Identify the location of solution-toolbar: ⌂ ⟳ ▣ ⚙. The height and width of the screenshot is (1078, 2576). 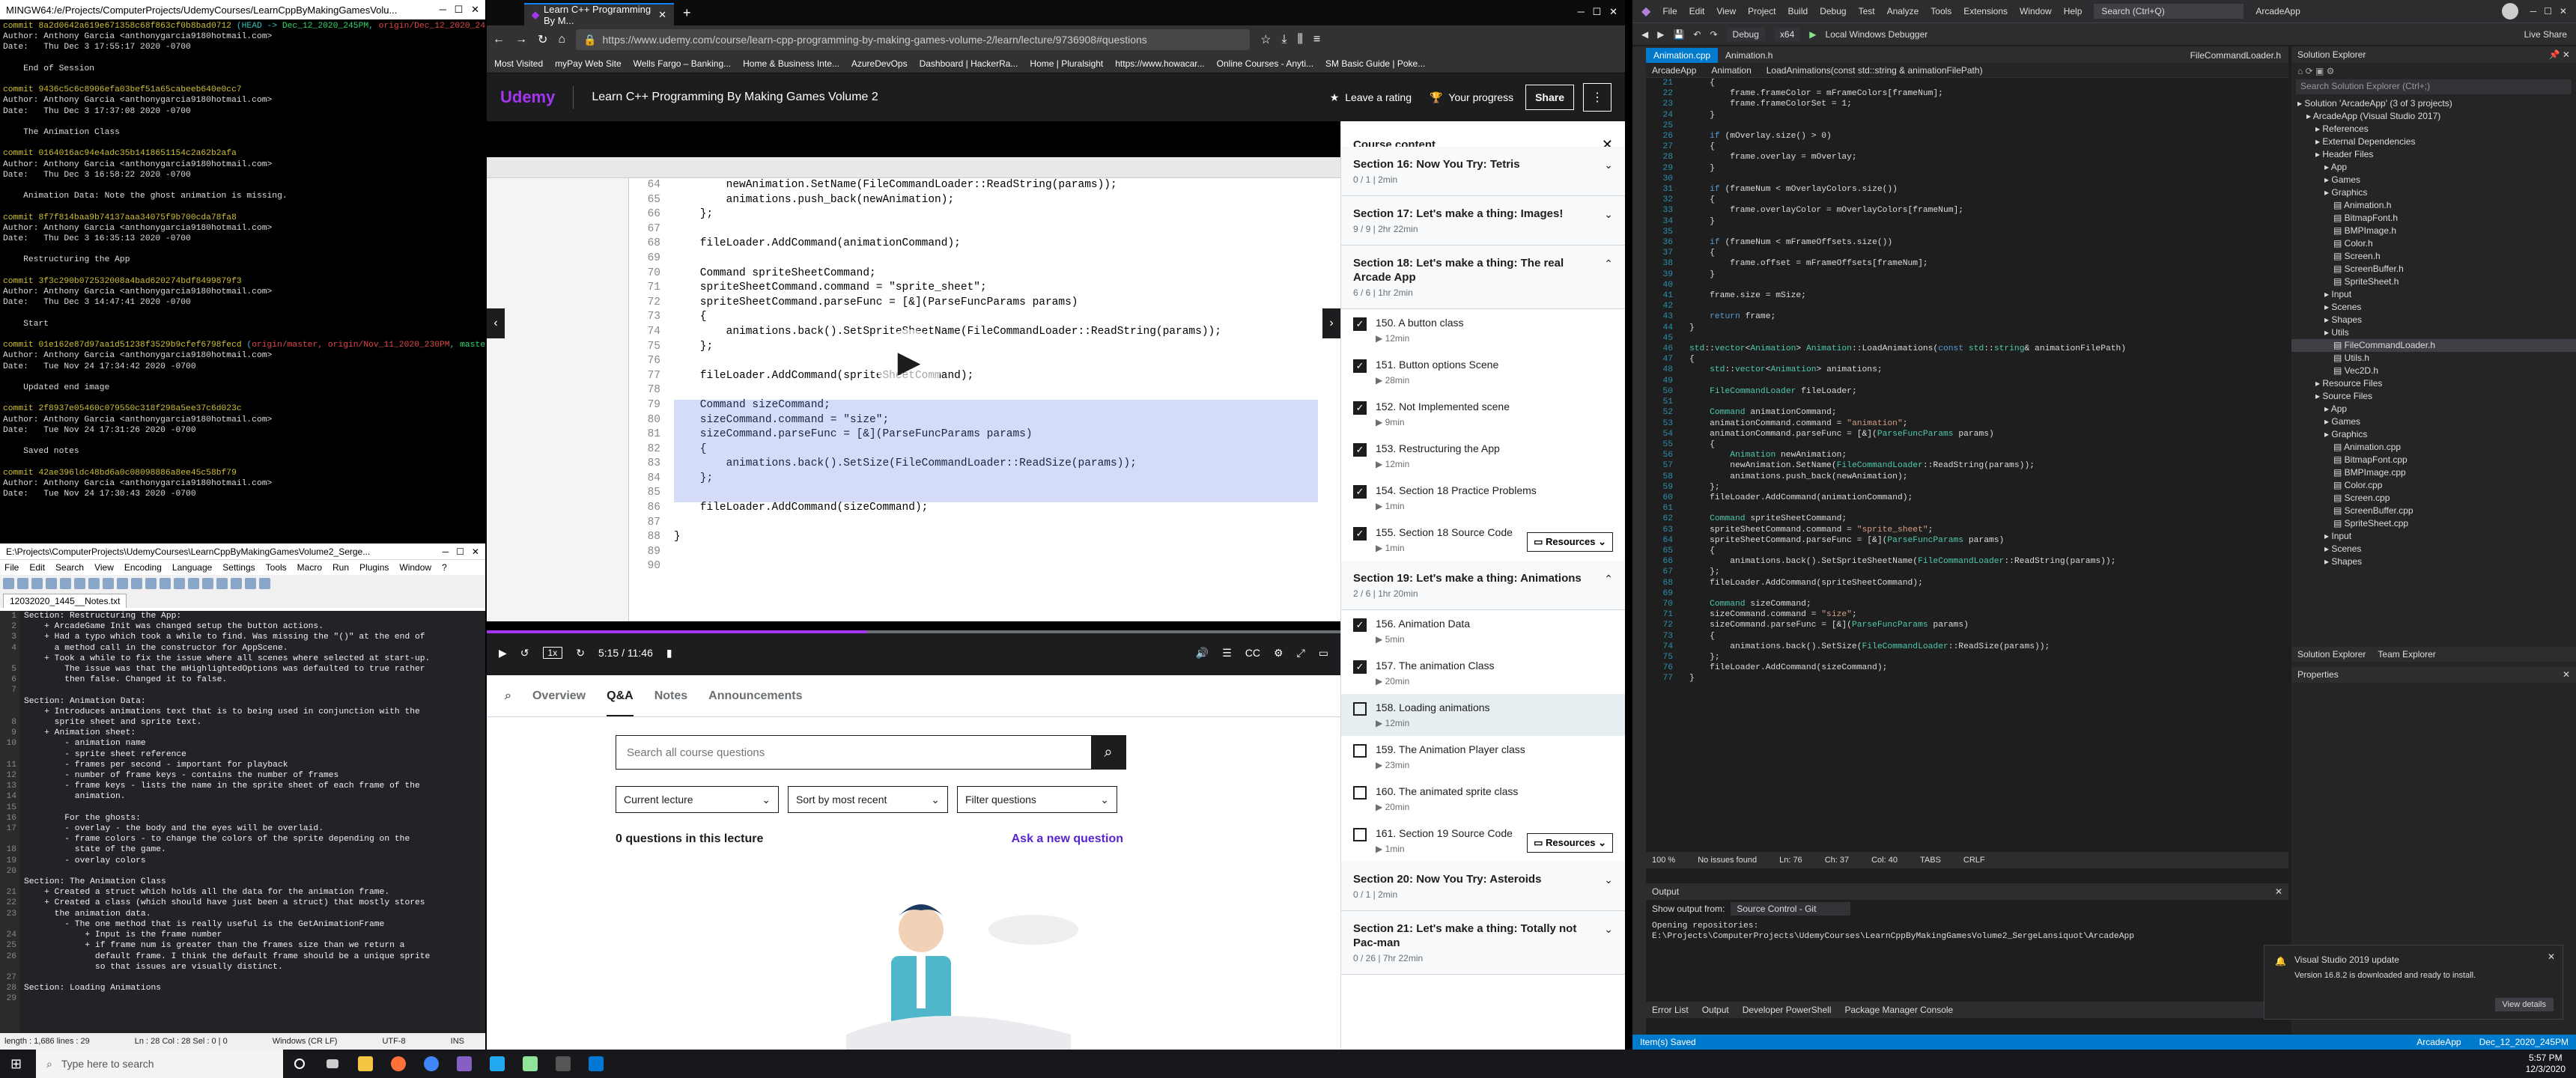
(2433, 71).